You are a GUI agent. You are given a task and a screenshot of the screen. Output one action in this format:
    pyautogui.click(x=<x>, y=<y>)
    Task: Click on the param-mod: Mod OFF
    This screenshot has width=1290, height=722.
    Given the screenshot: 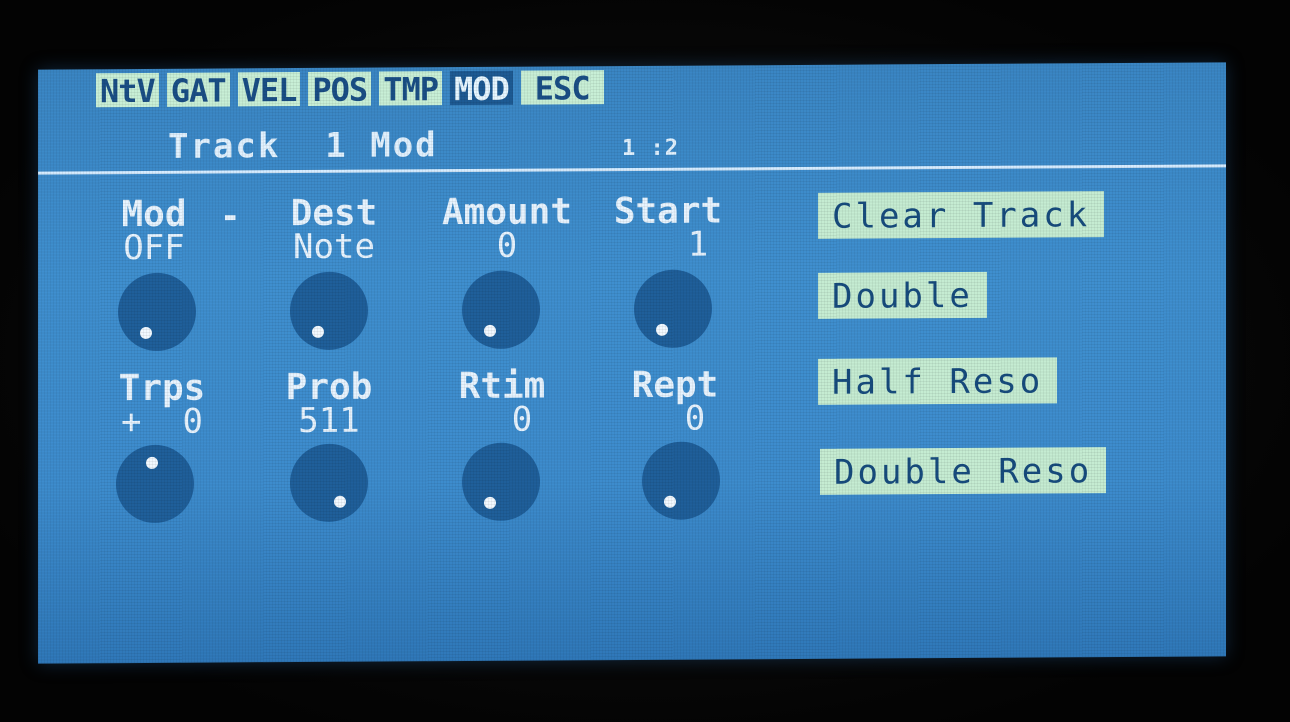 What is the action you would take?
    pyautogui.click(x=154, y=231)
    